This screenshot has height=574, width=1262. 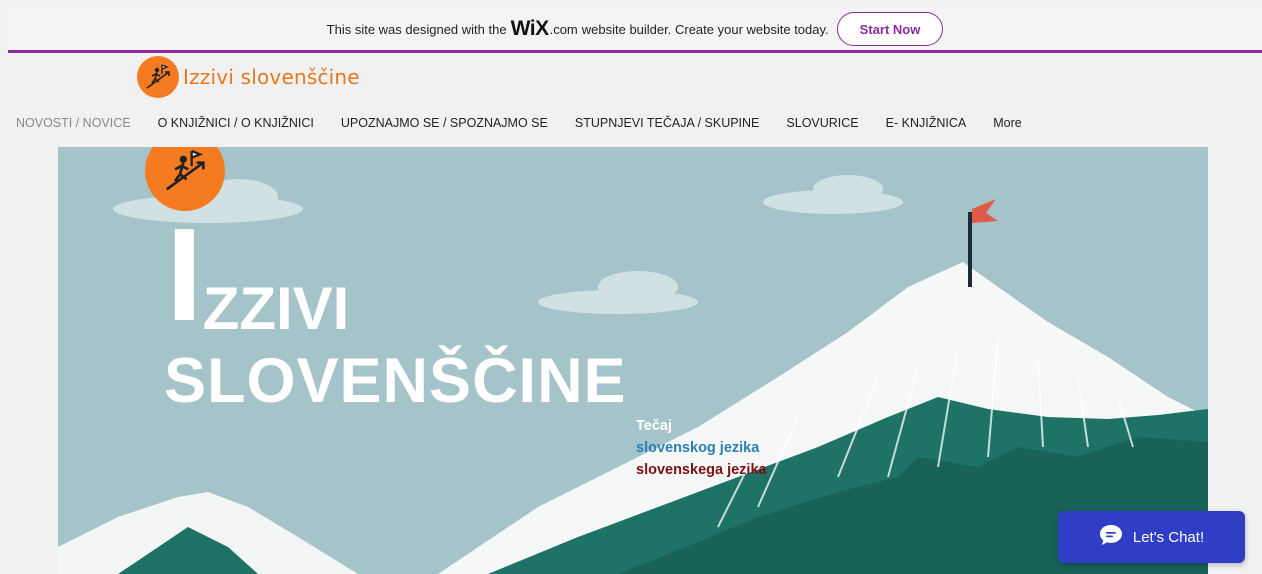 What do you see at coordinates (271, 77) in the screenshot?
I see `site-title: Izzivi slovenščine` at bounding box center [271, 77].